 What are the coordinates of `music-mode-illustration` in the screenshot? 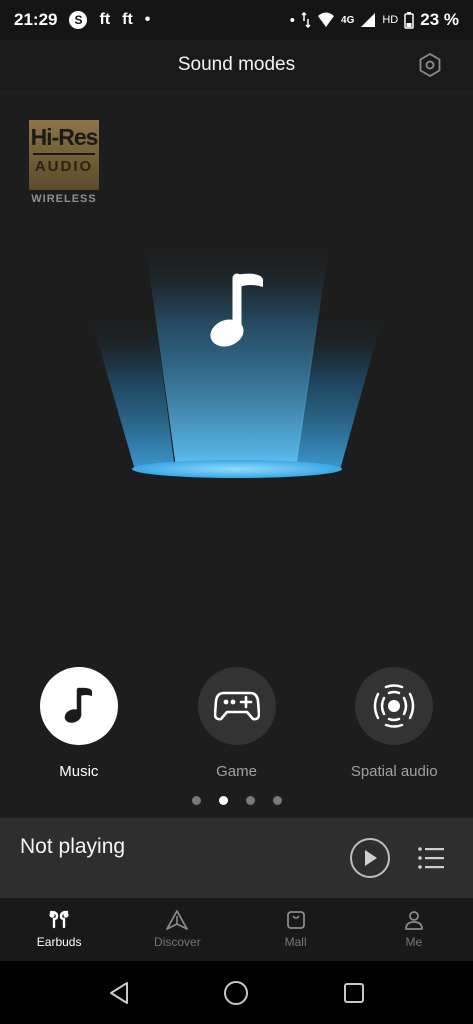 It's located at (236, 359).